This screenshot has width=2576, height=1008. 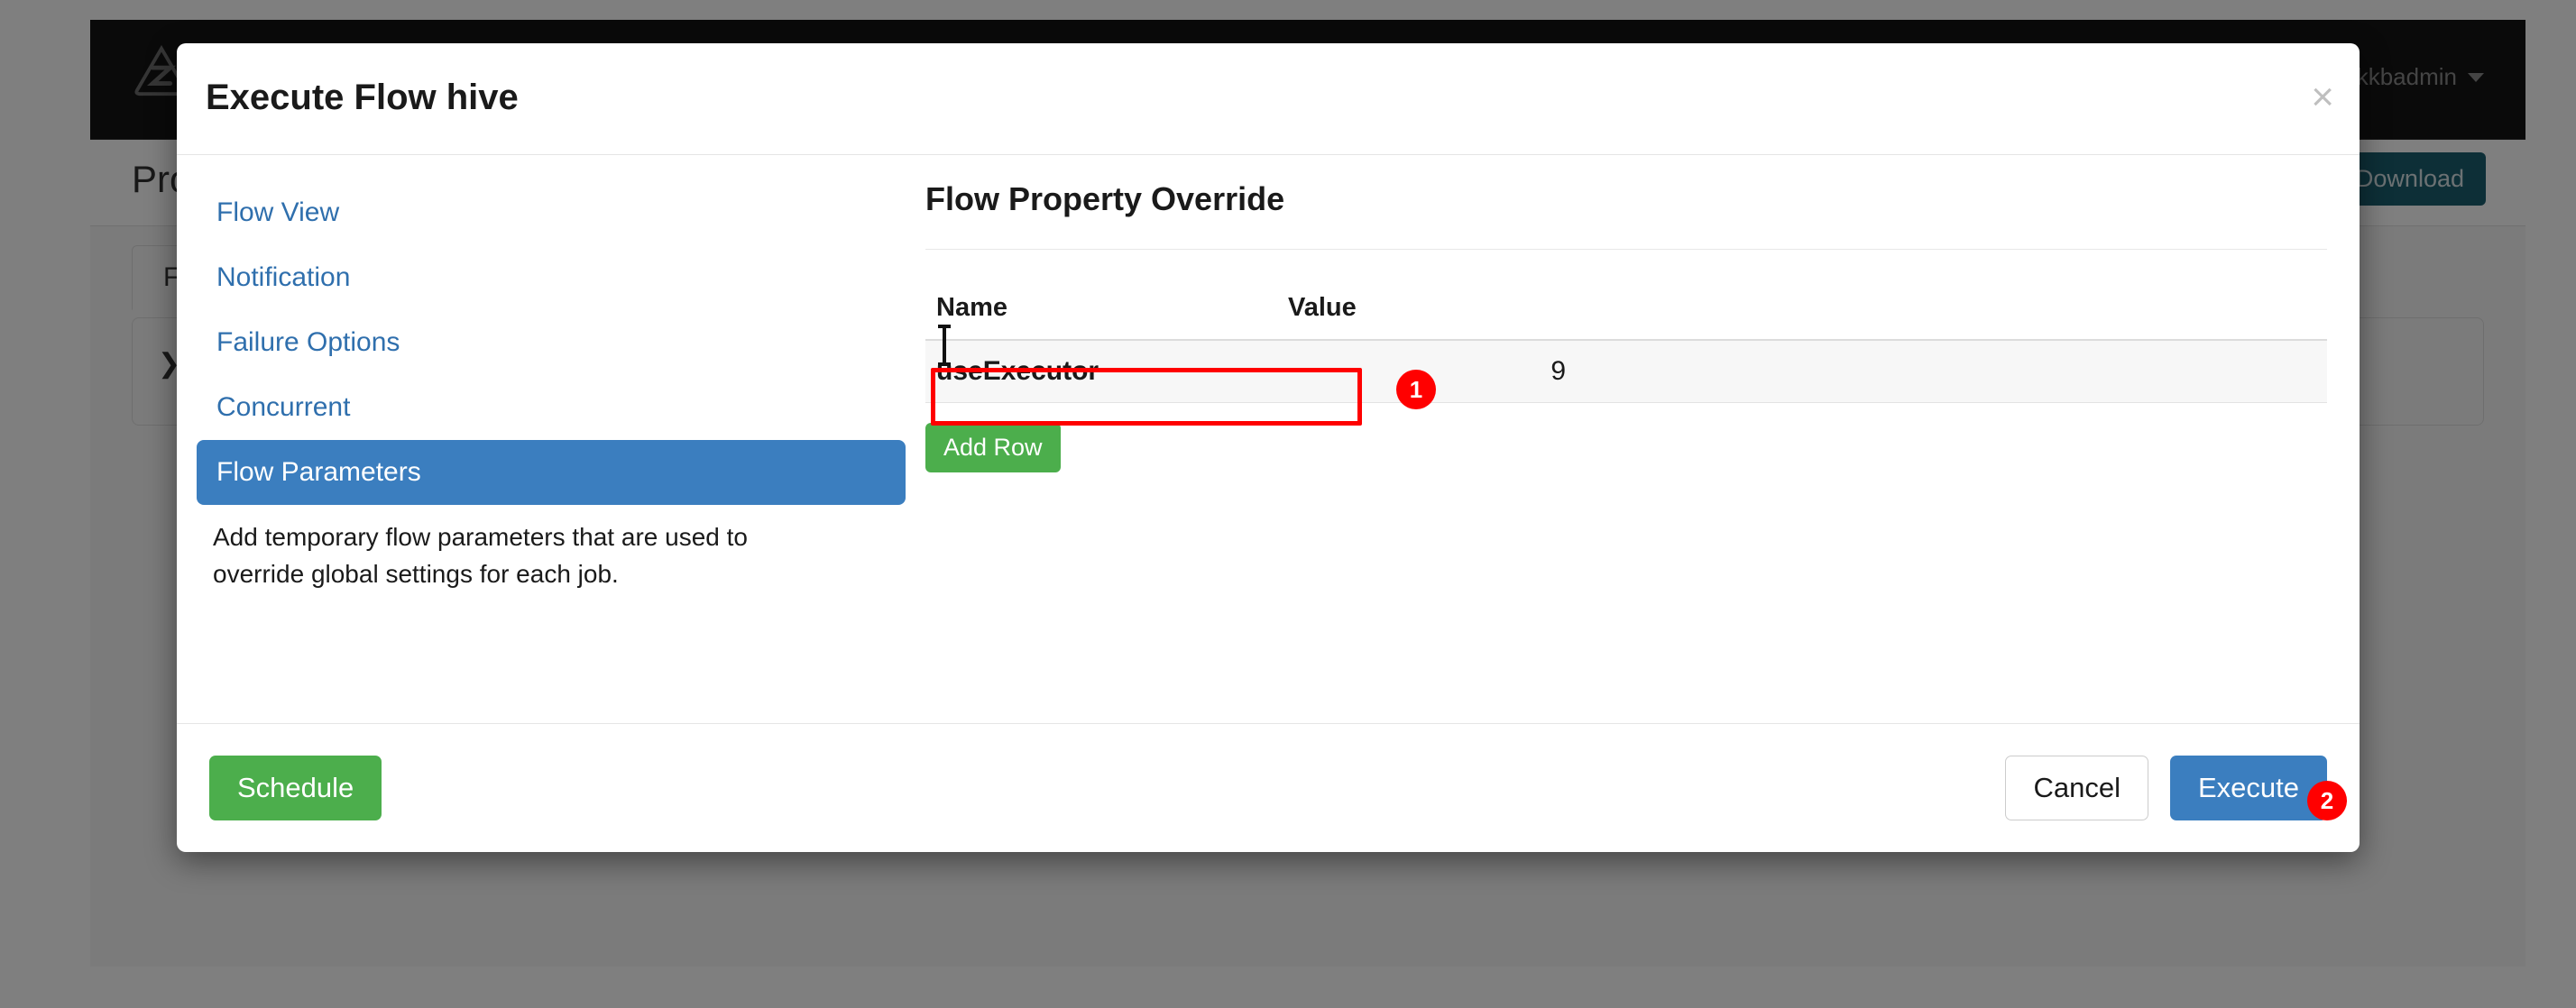 I want to click on flow-parameters-table: Name Value useExecutor 9, so click(x=1626, y=343).